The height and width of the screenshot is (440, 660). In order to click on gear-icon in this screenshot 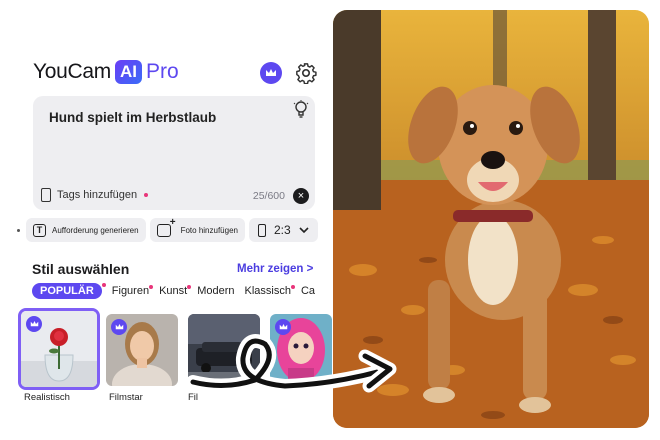, I will do `click(306, 73)`.